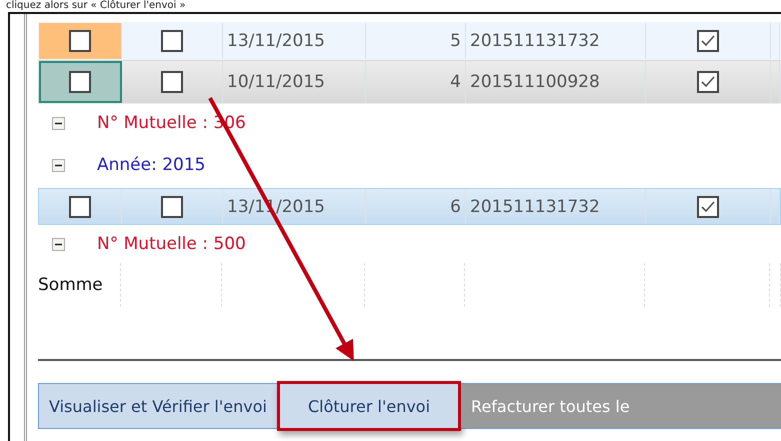  I want to click on date-cell: 10/11/2015, so click(276, 82).